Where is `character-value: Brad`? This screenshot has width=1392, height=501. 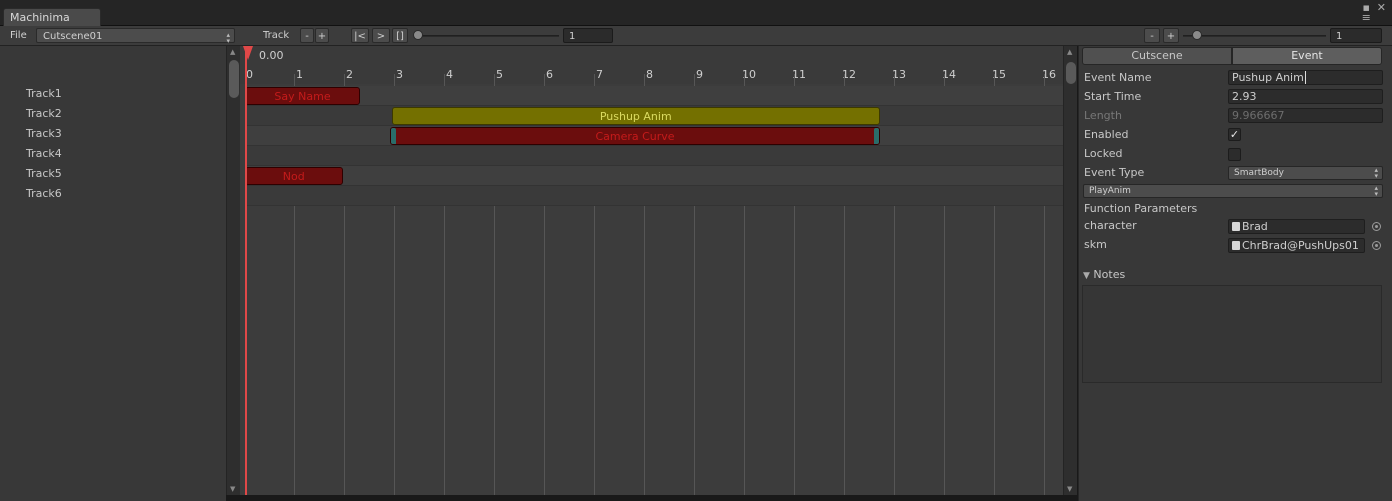
character-value: Brad is located at coordinates (1255, 226).